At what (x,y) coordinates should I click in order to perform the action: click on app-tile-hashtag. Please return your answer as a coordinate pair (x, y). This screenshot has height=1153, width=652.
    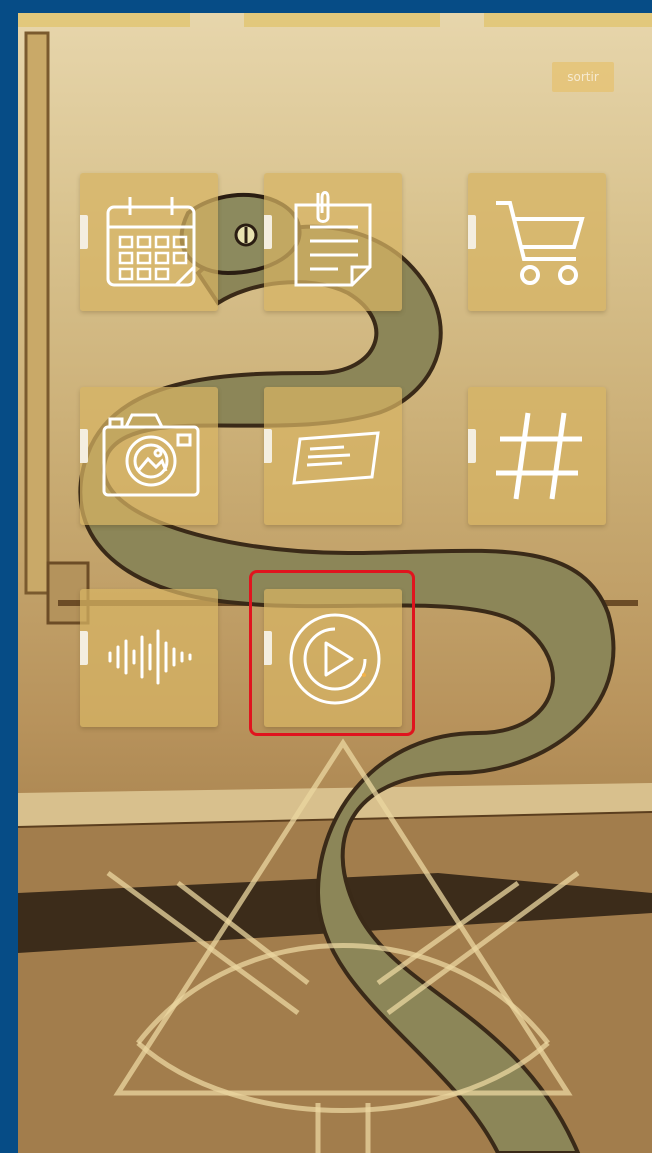
    Looking at the image, I should click on (537, 456).